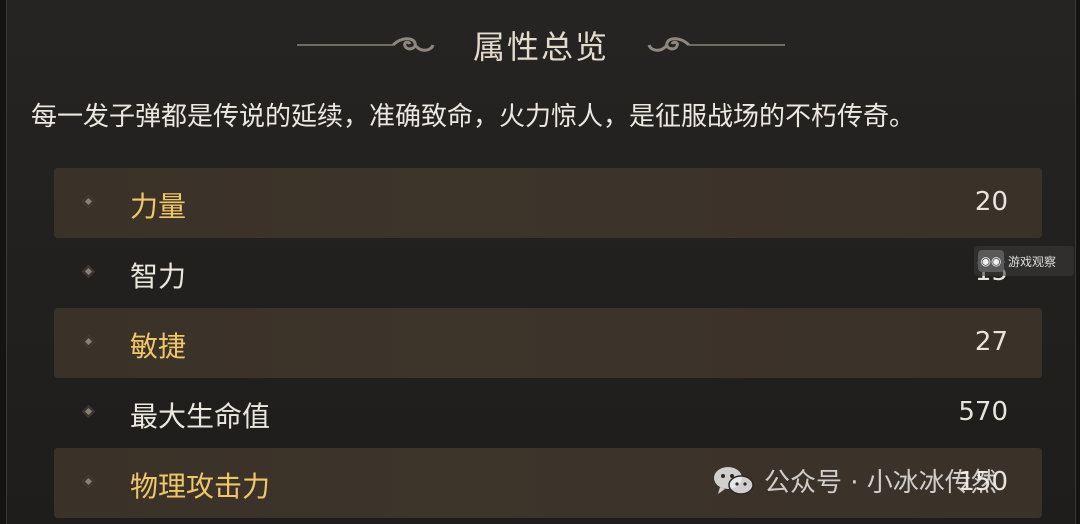 This screenshot has width=1080, height=524. Describe the element at coordinates (200, 486) in the screenshot. I see `stat-label: 物理攻击力` at that location.